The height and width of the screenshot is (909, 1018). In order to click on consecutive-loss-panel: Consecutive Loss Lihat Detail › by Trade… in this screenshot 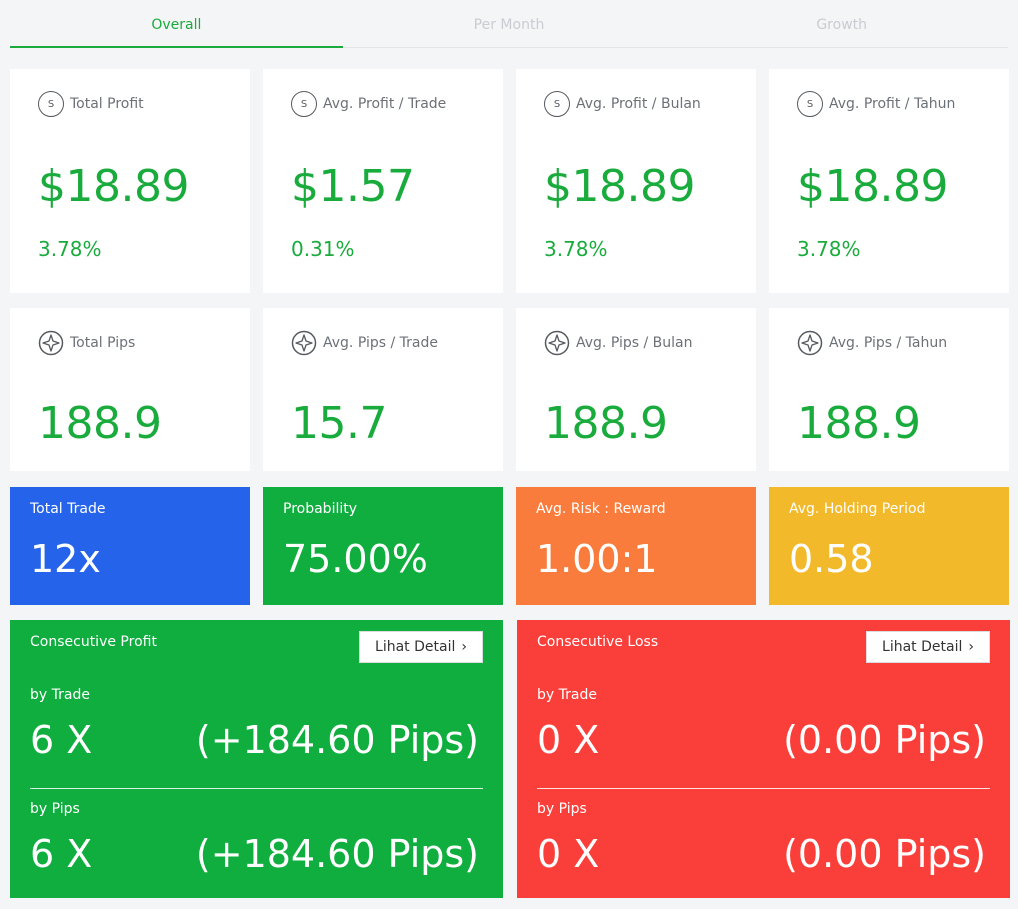, I will do `click(763, 759)`.